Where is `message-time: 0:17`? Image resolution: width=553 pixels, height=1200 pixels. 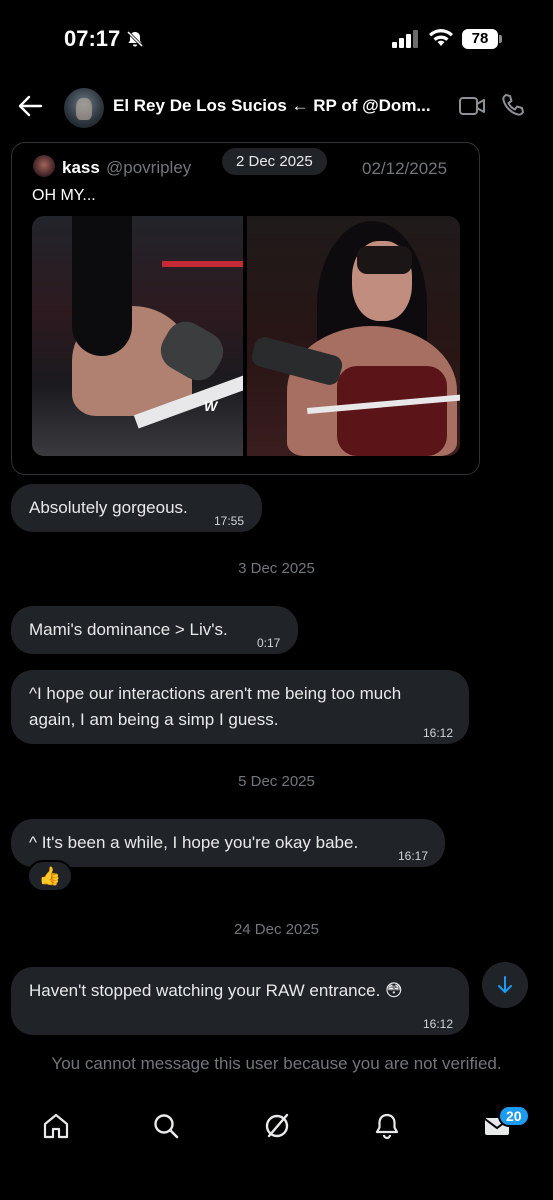
message-time: 0:17 is located at coordinates (269, 643).